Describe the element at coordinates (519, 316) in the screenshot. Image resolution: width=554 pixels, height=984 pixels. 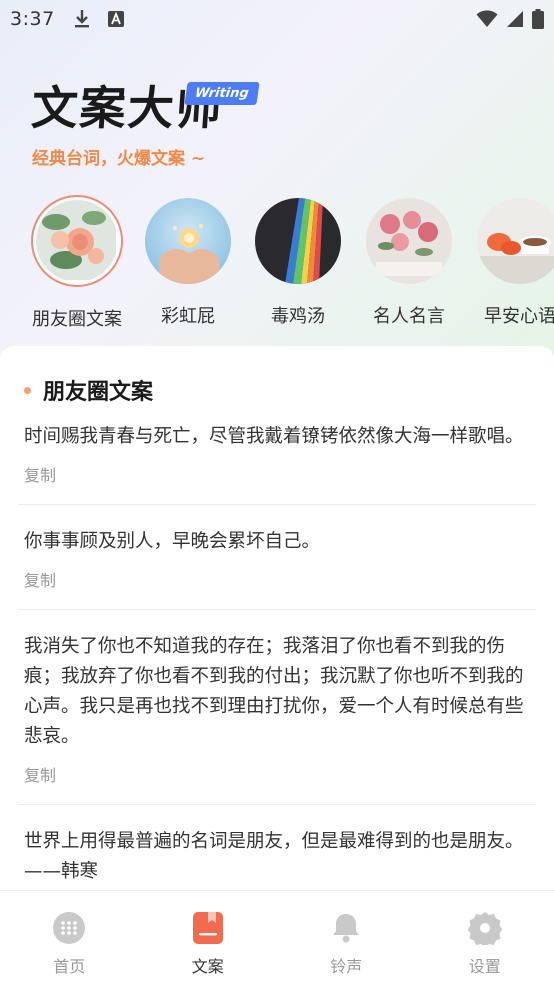
I see `category-label: 早安心语` at that location.